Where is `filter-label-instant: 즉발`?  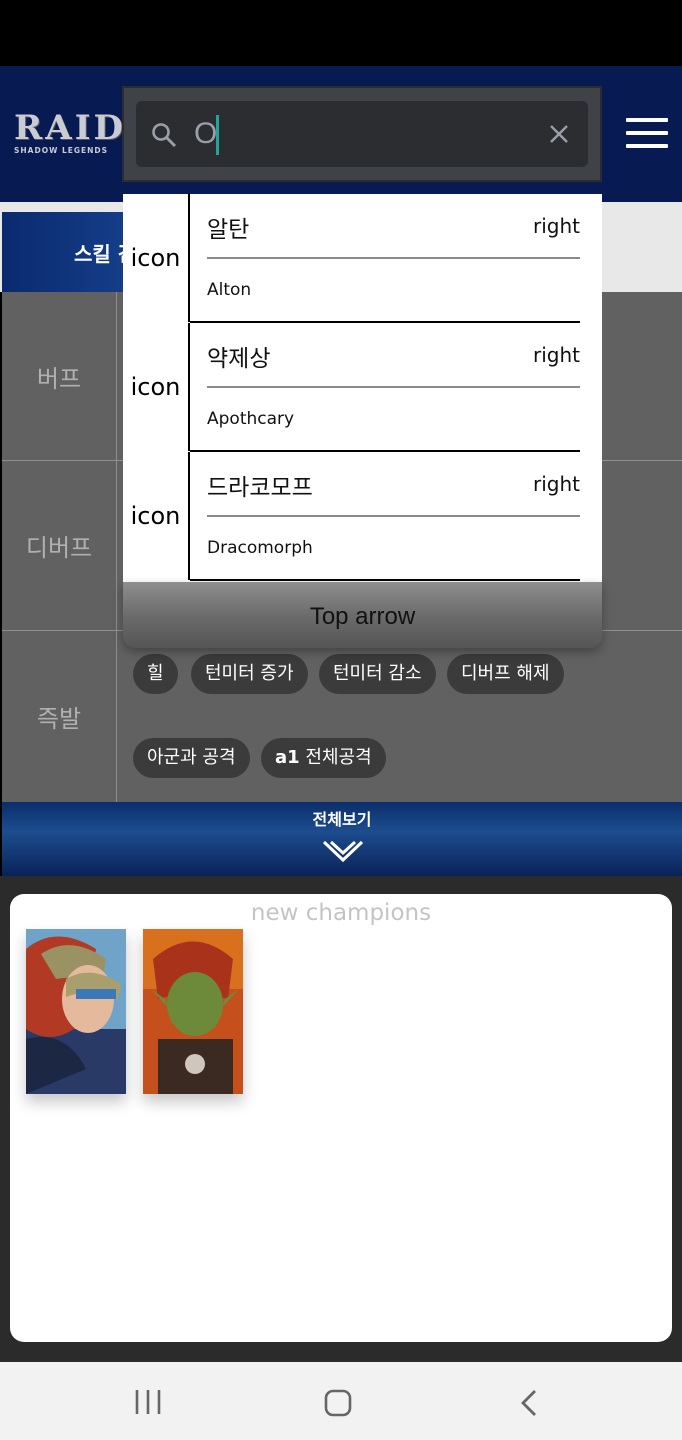
filter-label-instant: 즉발 is located at coordinates (59, 716).